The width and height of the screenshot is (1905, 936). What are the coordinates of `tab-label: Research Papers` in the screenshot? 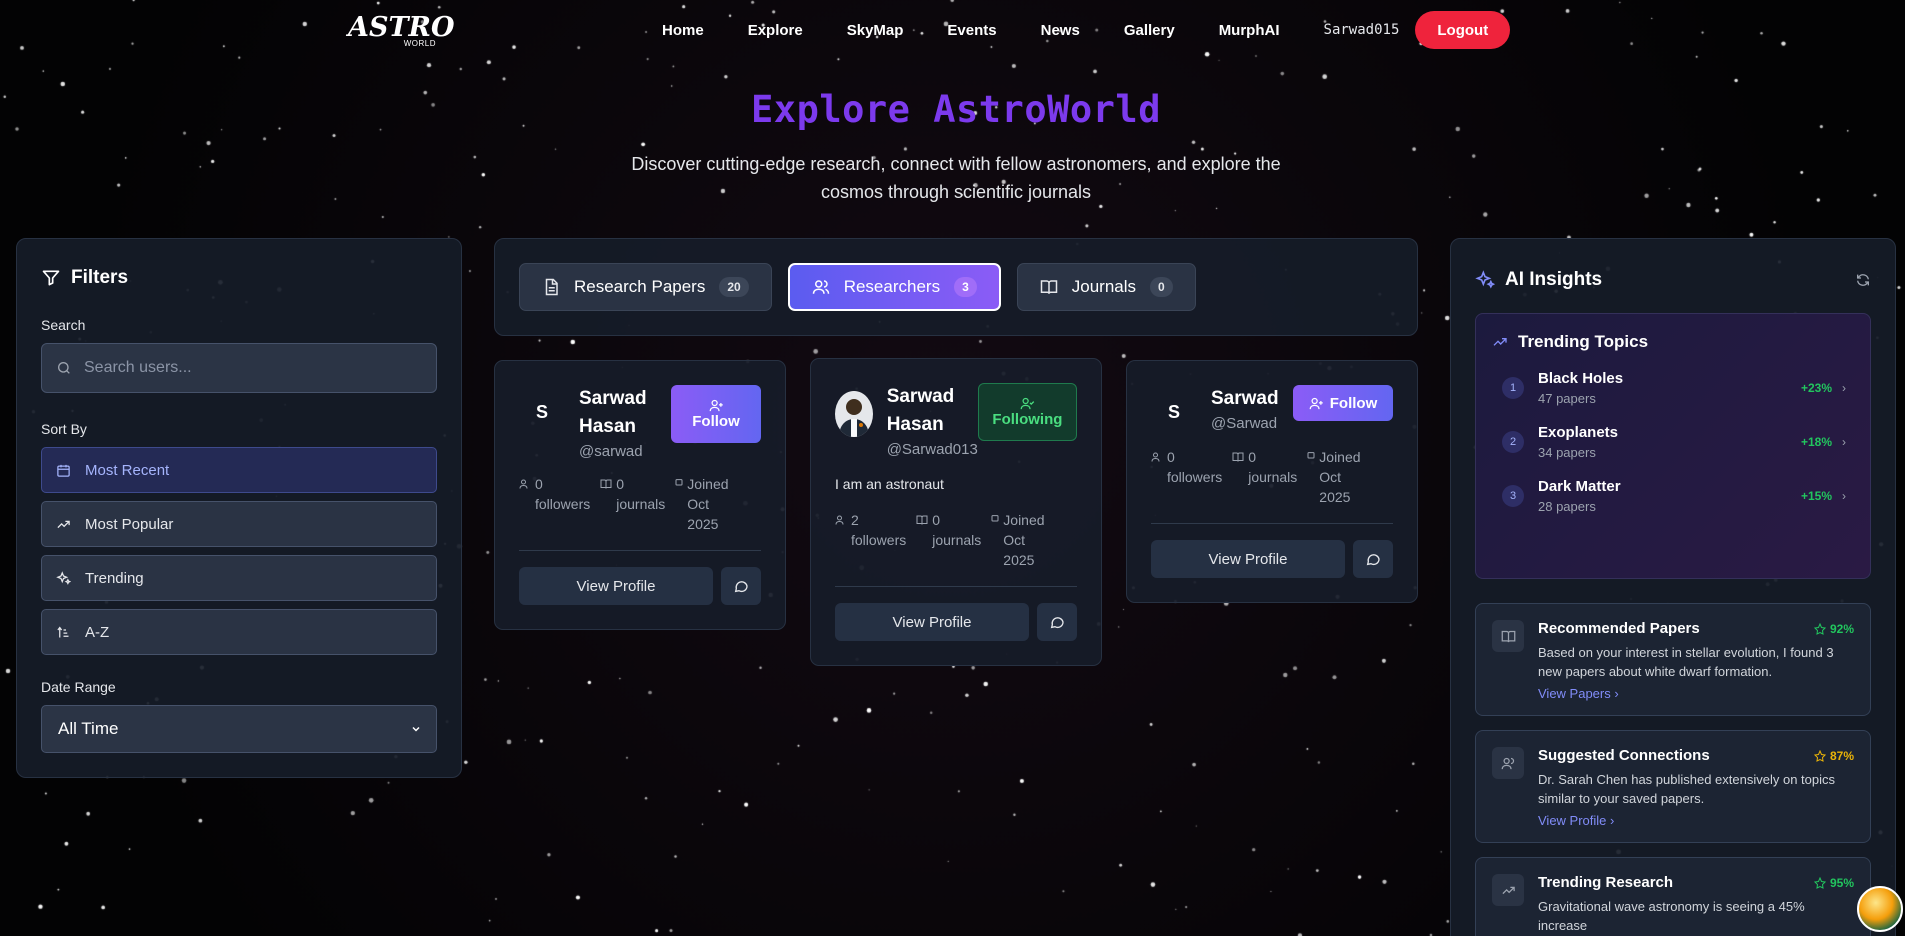 It's located at (640, 286).